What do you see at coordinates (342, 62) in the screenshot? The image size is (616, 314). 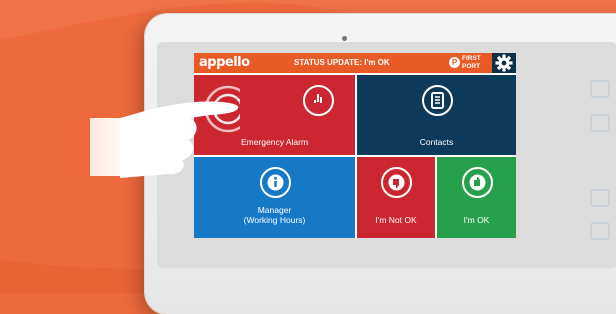 I see `status-text: STATUS UPDATE: I'm OK` at bounding box center [342, 62].